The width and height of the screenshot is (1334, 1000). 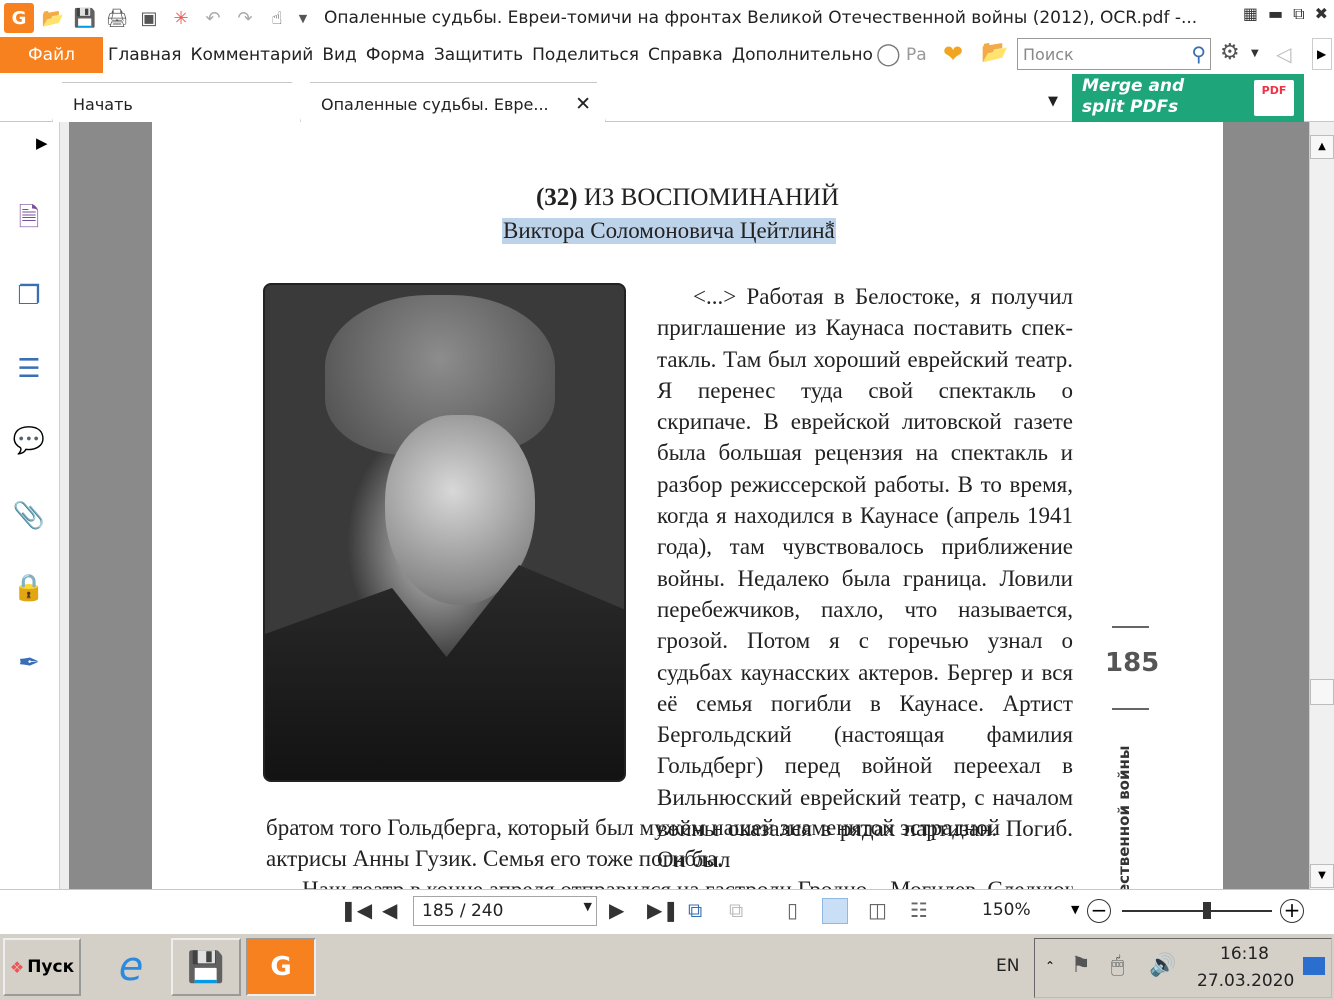 What do you see at coordinates (1274, 90) in the screenshot?
I see `ad-badge: PDF` at bounding box center [1274, 90].